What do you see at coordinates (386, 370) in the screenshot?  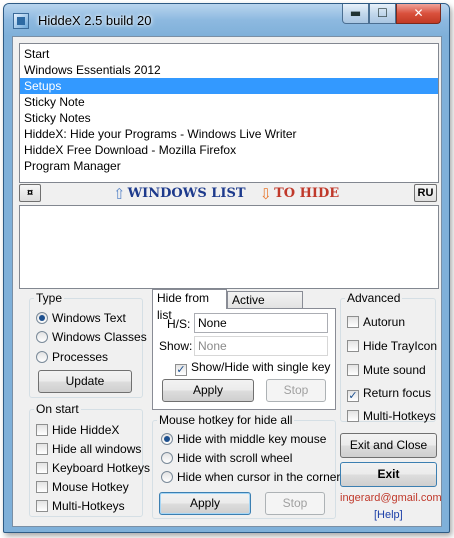 I see `check-mute-sound: Mute sound` at bounding box center [386, 370].